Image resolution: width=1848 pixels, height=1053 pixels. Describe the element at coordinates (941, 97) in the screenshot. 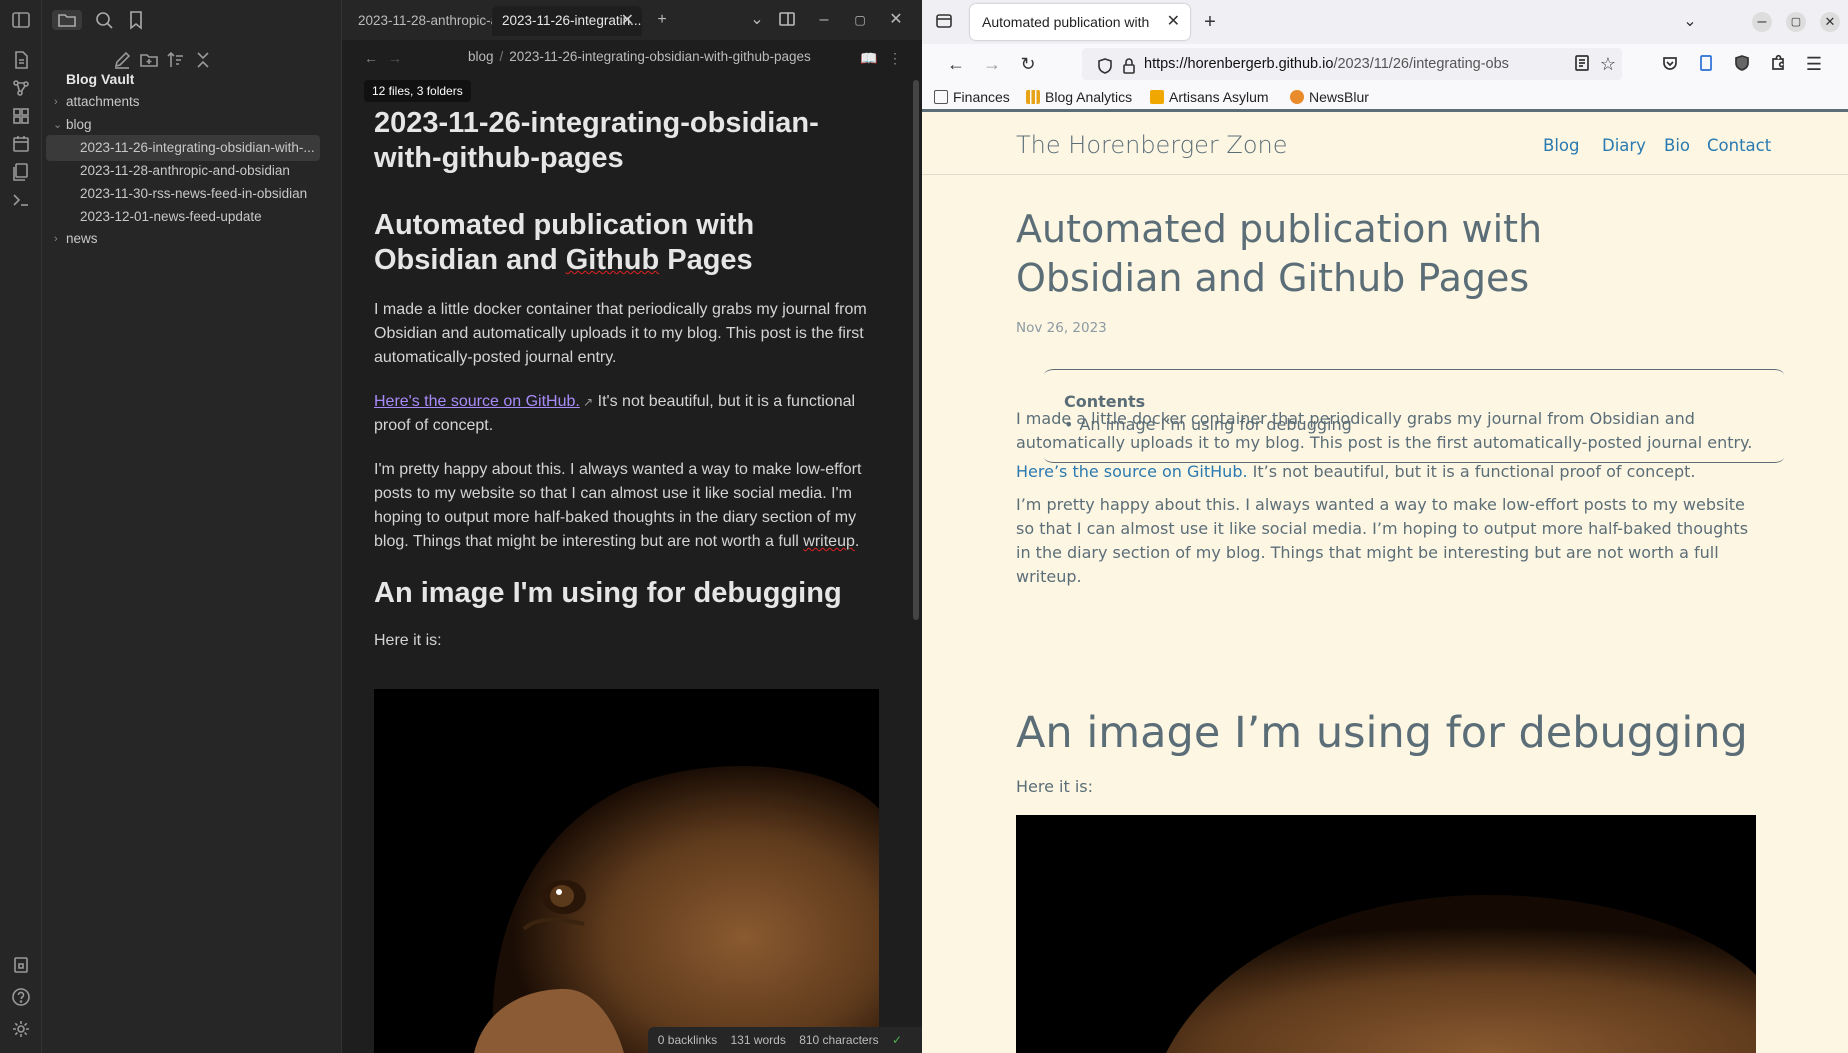

I see `folder-icon` at that location.